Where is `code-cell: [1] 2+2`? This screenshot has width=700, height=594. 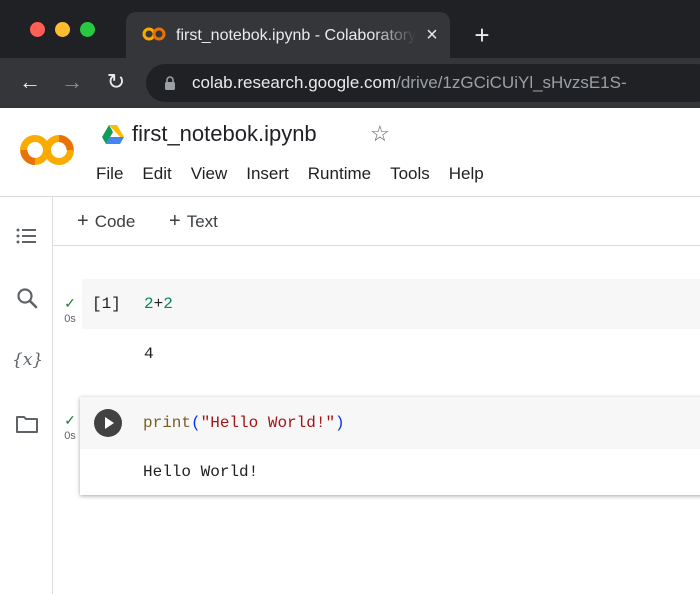
code-cell: [1] 2+2 is located at coordinates (391, 304).